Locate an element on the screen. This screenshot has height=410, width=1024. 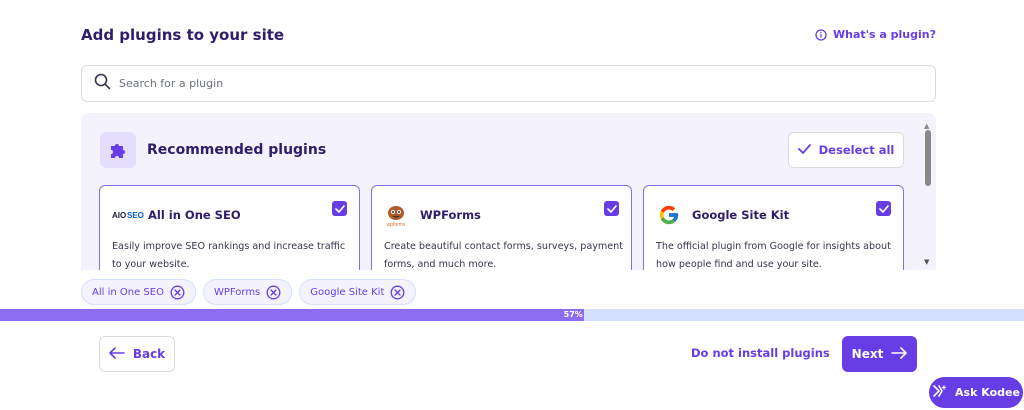
checkmark-icon is located at coordinates (804, 150).